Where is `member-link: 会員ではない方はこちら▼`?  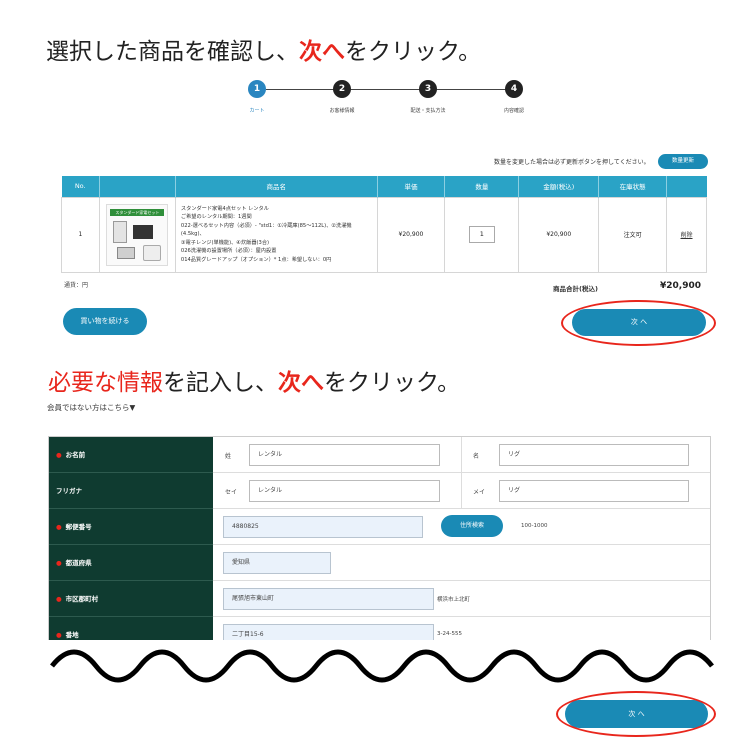 member-link: 会員ではない方はこちら▼ is located at coordinates (91, 407).